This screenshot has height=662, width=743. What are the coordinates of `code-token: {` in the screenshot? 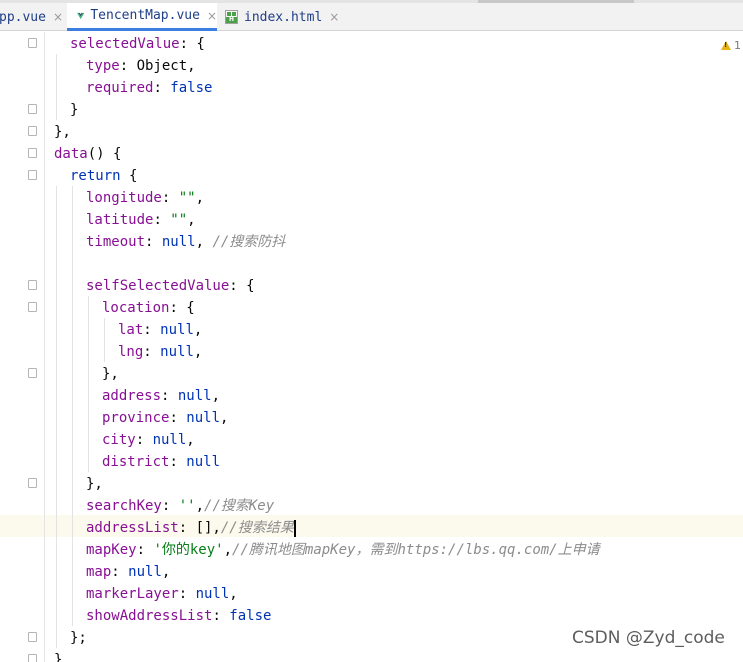 It's located at (129, 176).